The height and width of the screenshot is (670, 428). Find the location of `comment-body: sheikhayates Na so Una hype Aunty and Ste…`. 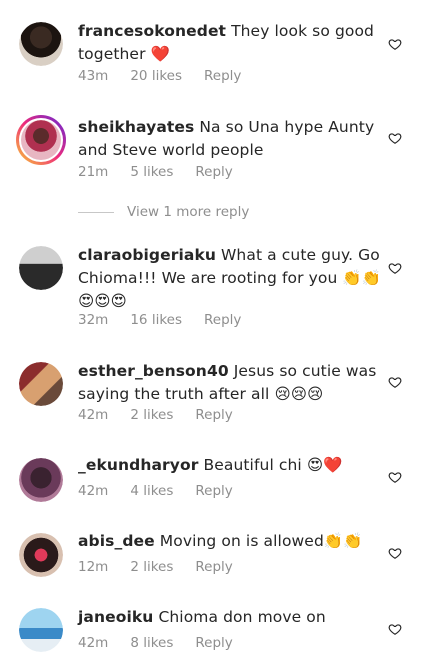

comment-body: sheikhayates Na so Una hype Aunty and Ste… is located at coordinates (228, 139).